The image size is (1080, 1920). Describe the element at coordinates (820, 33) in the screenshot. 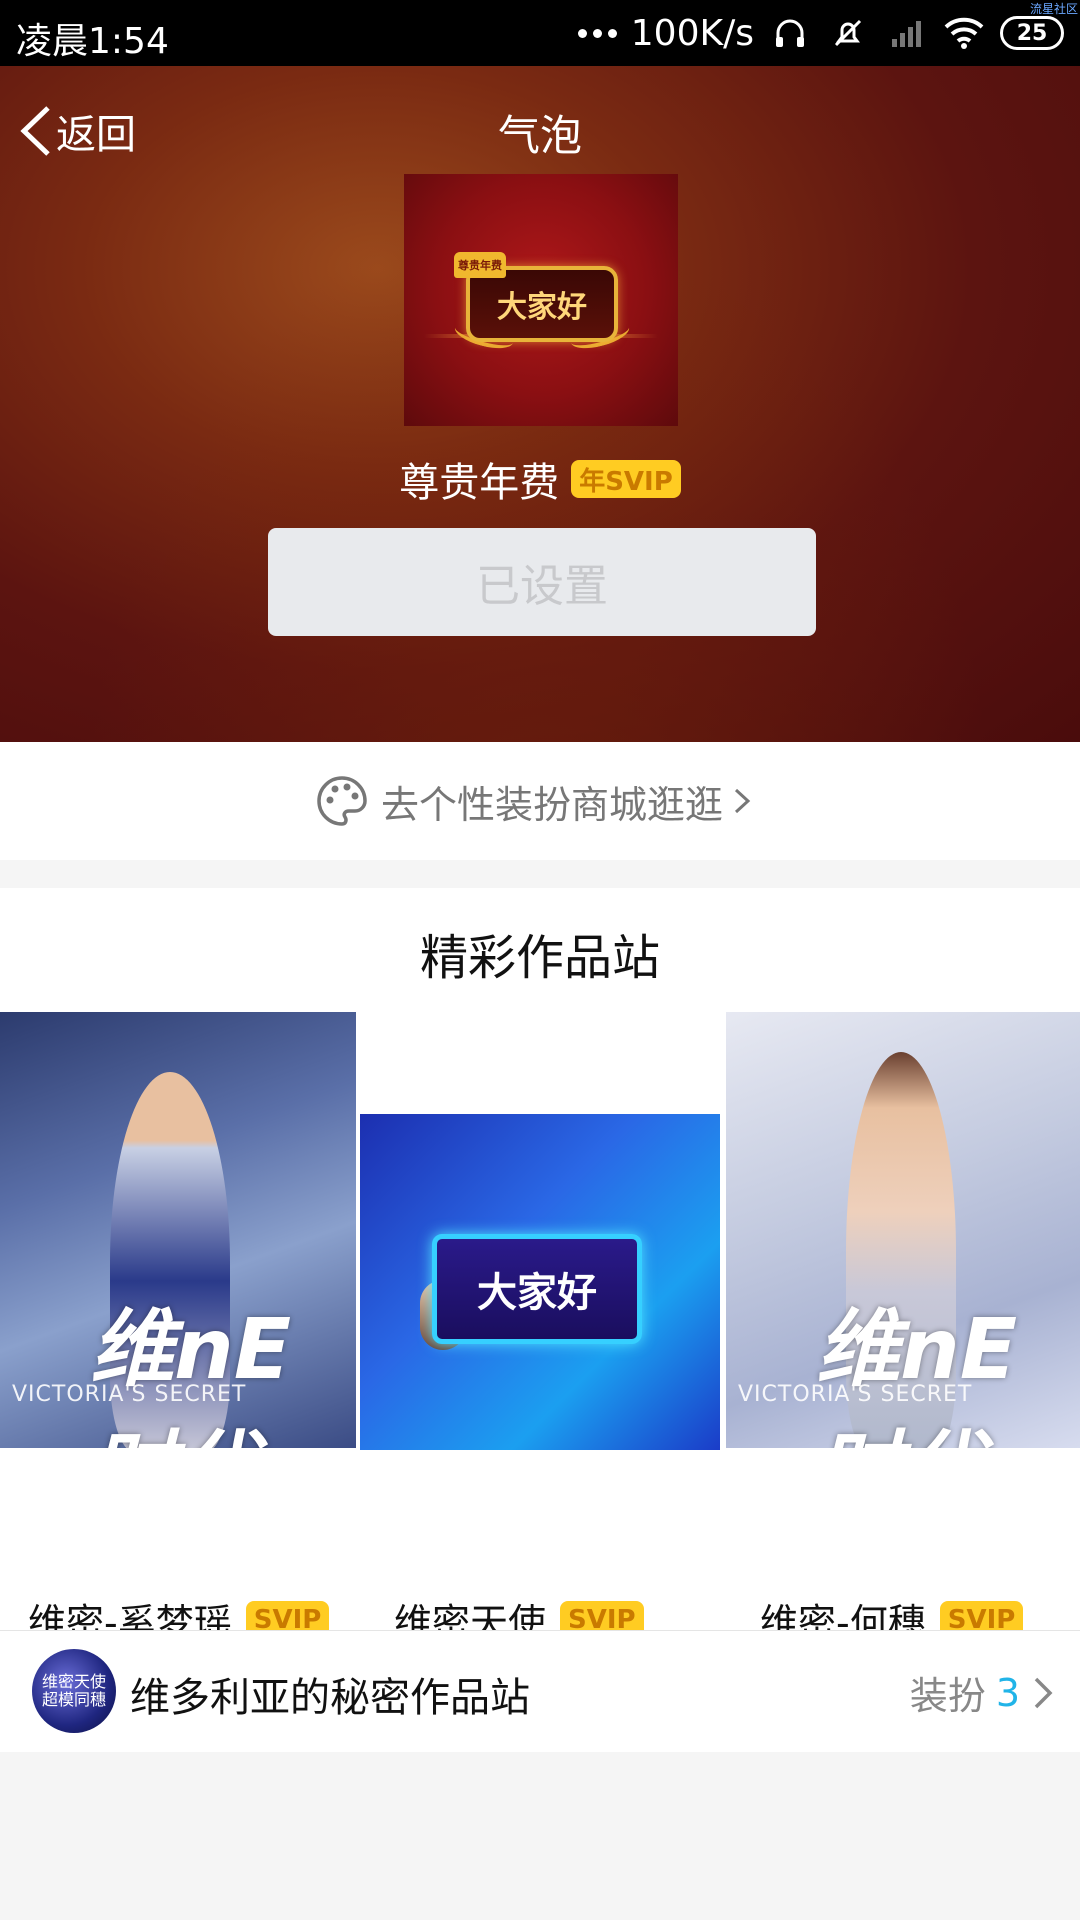

I see `status-icons: 100K/s 25` at that location.